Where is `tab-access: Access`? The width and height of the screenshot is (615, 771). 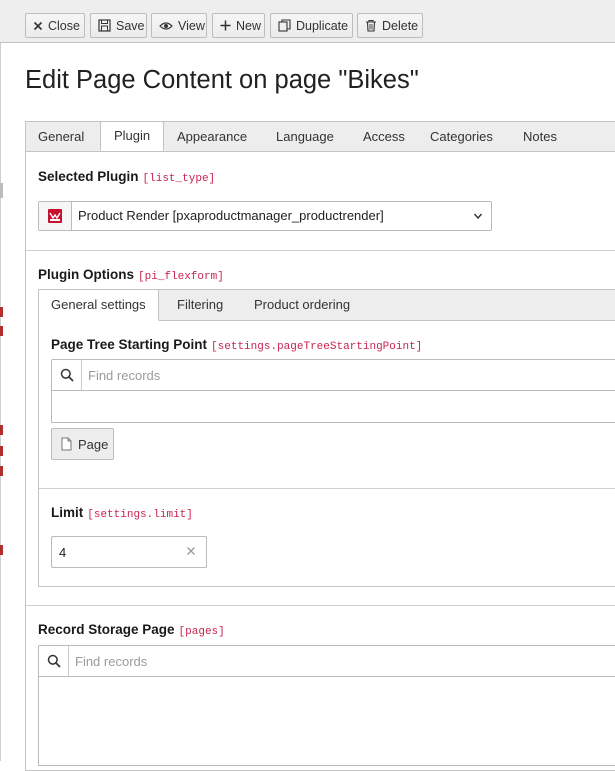
tab-access: Access is located at coordinates (384, 136).